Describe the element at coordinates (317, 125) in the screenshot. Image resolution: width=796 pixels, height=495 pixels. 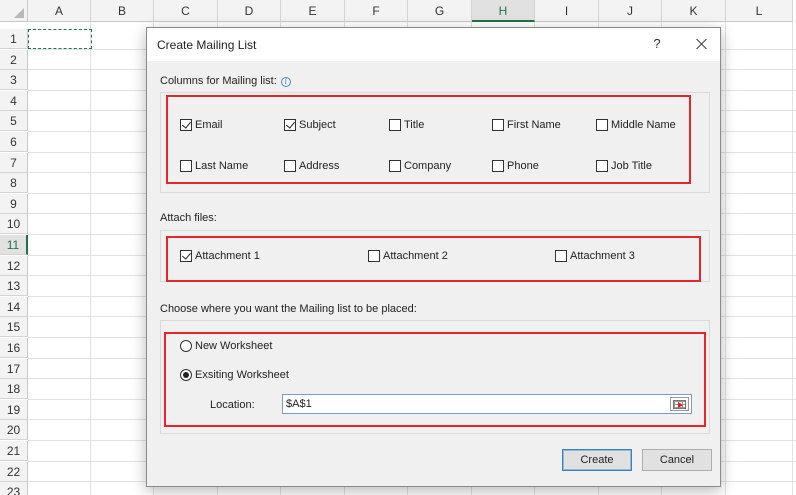
I see `checkbox-subject-label: Subject` at that location.